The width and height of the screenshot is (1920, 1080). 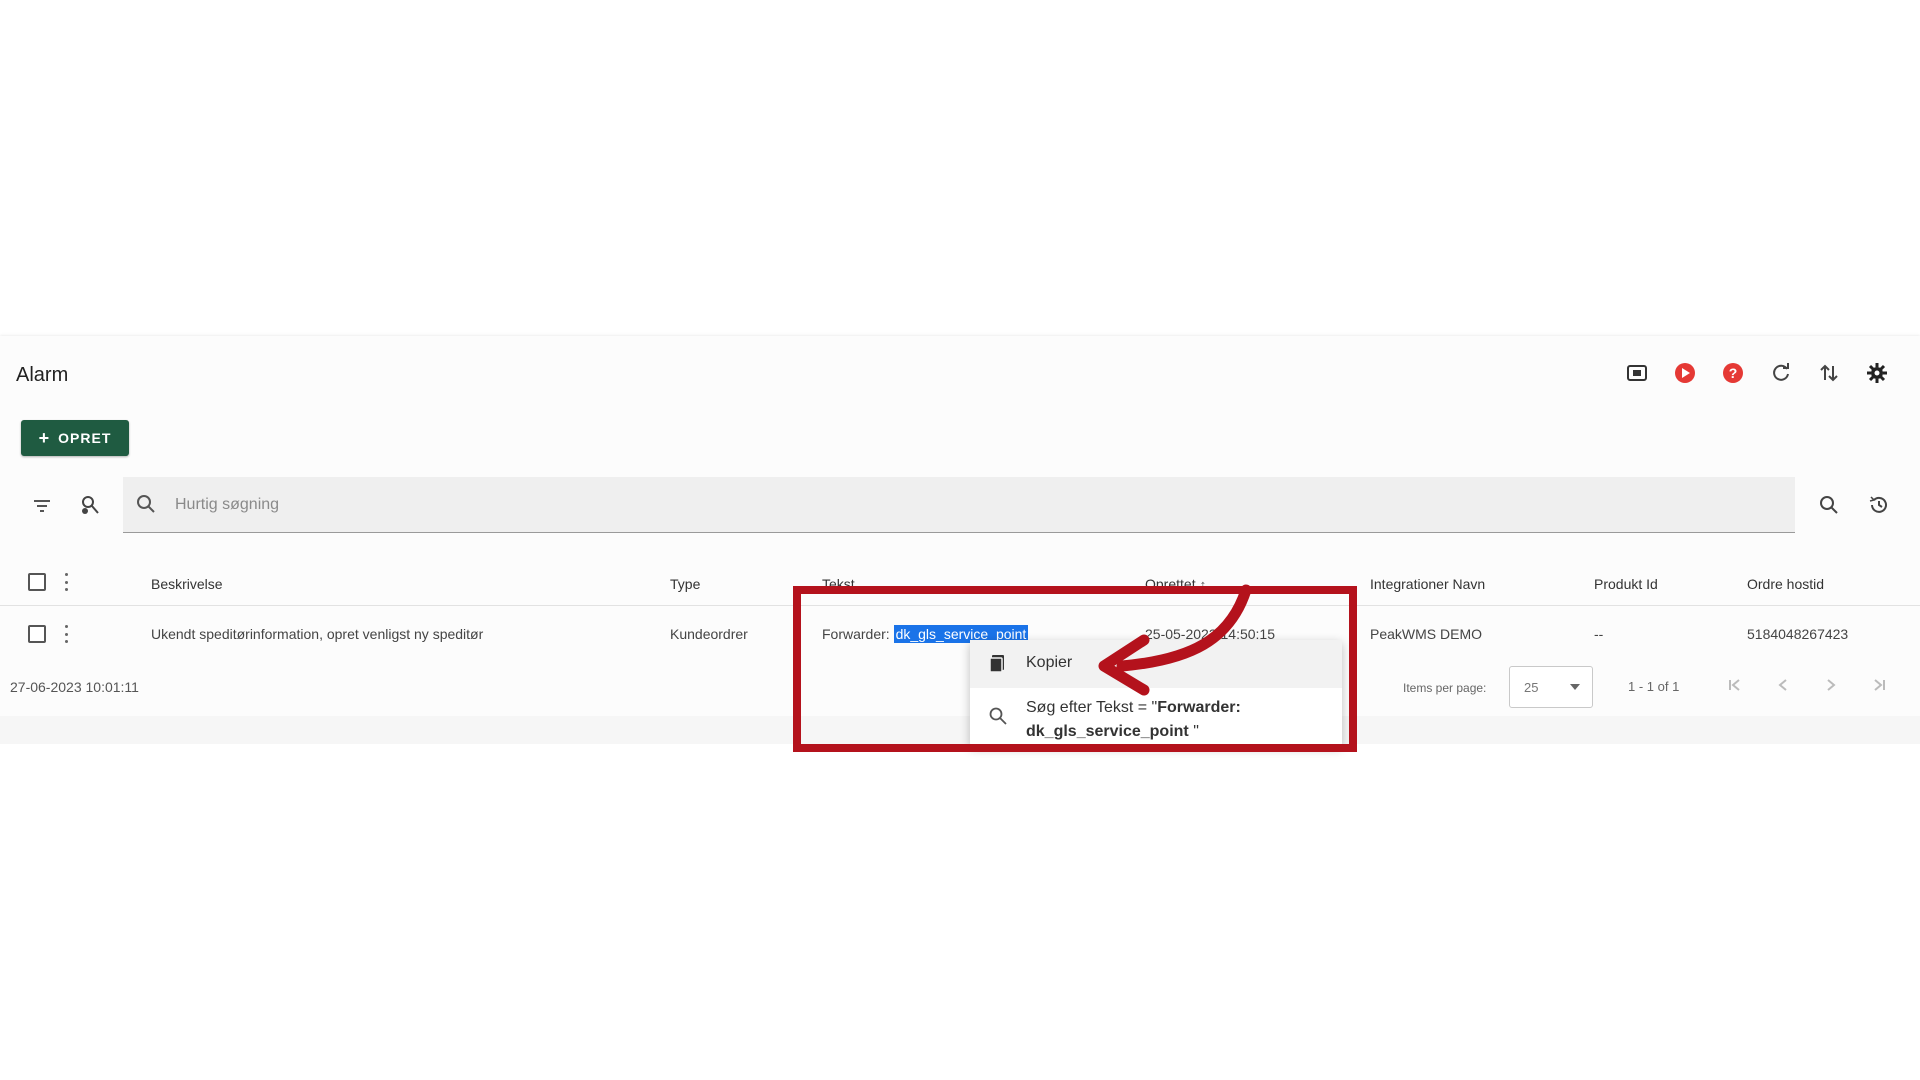 I want to click on help-icon: ?, so click(x=1733, y=373).